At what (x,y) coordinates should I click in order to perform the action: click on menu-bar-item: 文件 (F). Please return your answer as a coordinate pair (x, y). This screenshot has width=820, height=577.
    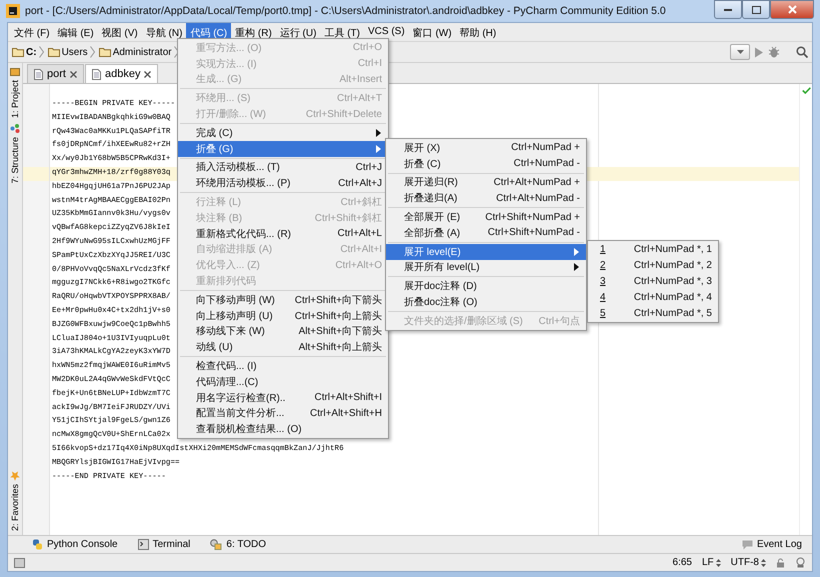
    Looking at the image, I should click on (32, 32).